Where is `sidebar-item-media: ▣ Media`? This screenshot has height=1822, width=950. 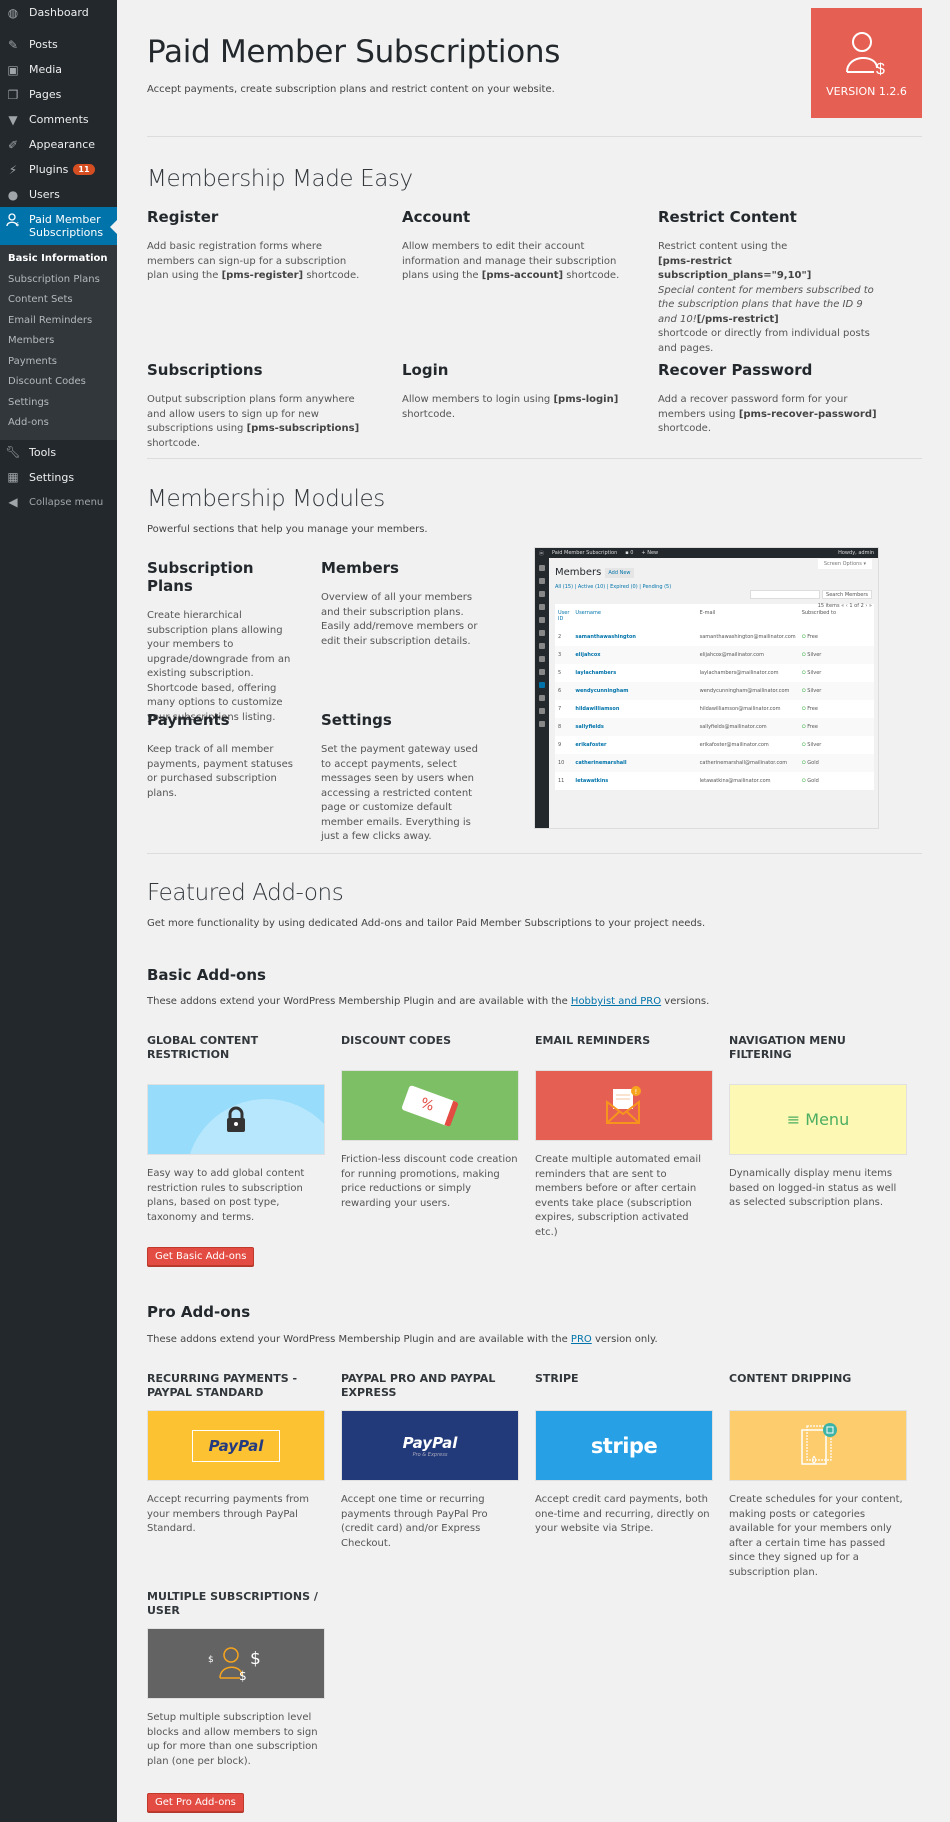
sidebar-item-media: ▣ Media is located at coordinates (58, 69).